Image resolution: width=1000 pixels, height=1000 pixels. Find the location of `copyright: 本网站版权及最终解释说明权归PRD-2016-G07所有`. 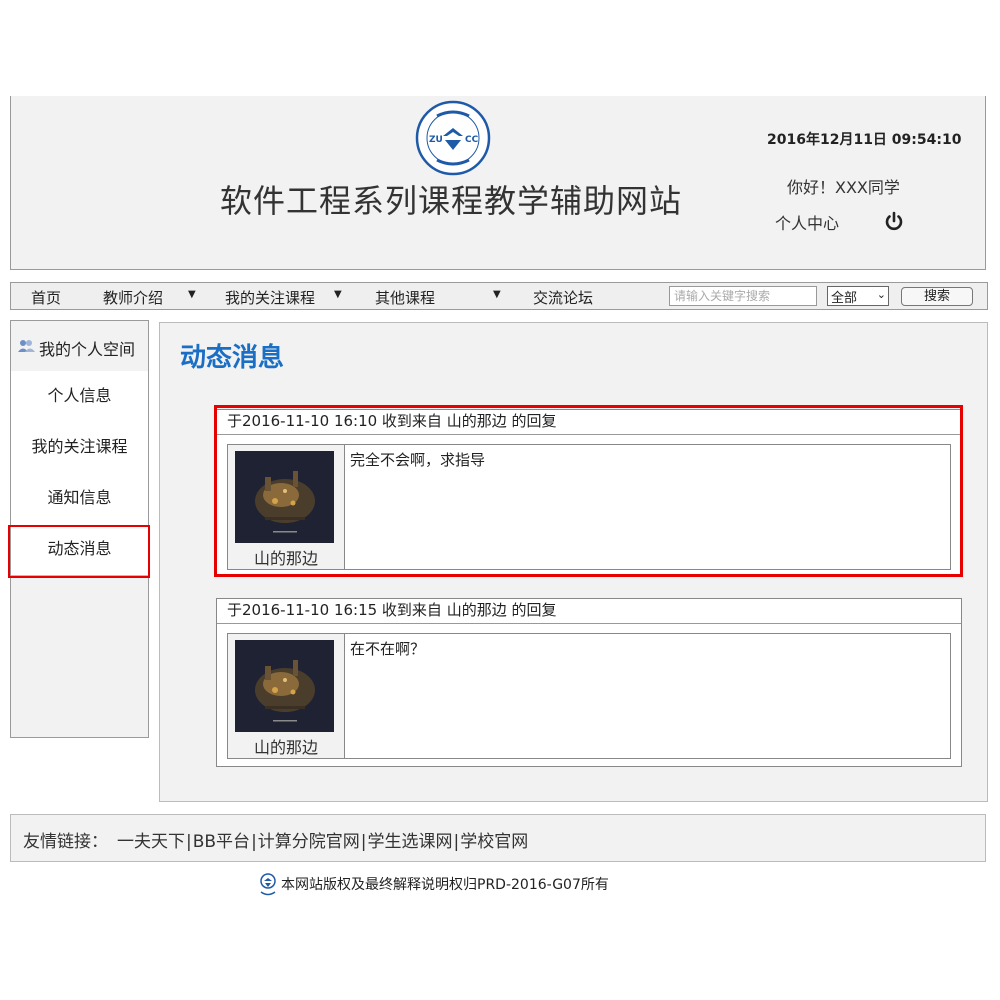

copyright: 本网站版权及最终解释说明权归PRD-2016-G07所有 is located at coordinates (434, 884).